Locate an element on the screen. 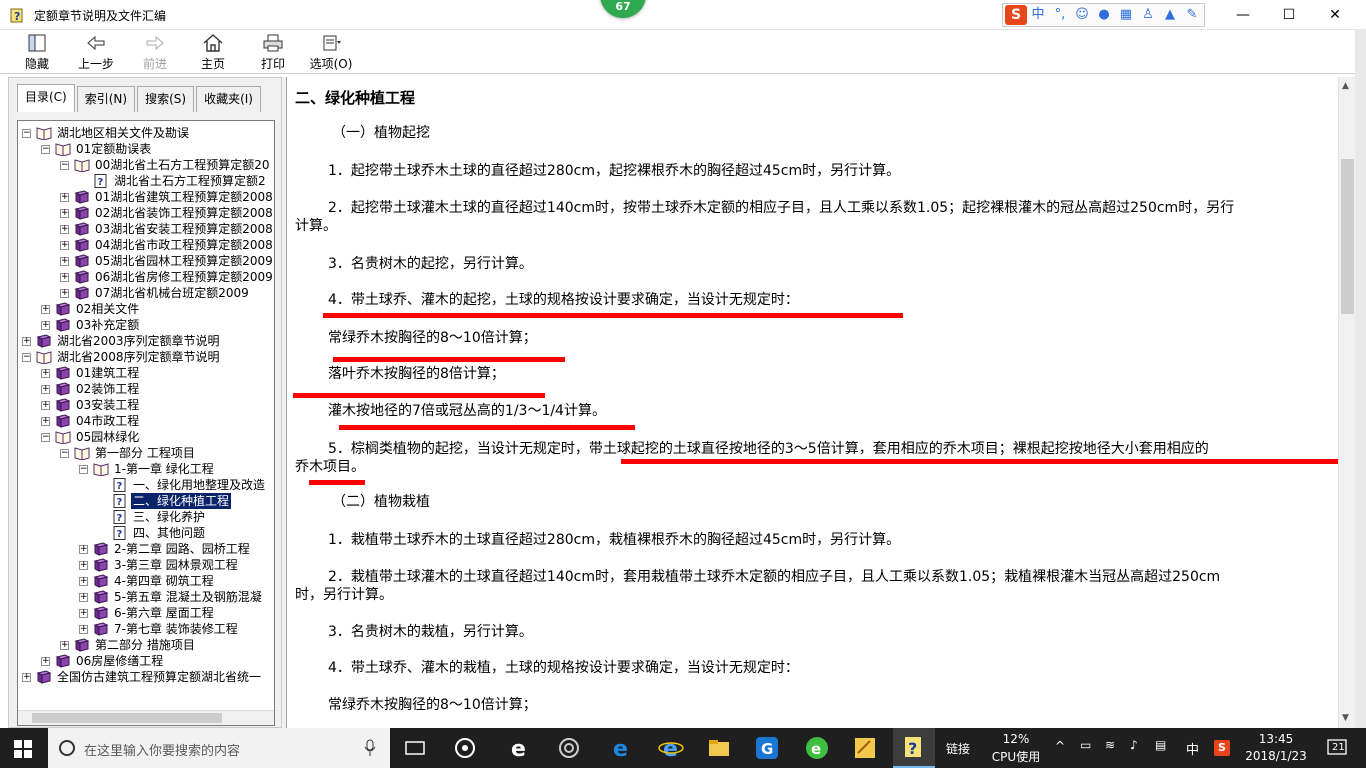  microphone-icon: ● is located at coordinates (1104, 15).